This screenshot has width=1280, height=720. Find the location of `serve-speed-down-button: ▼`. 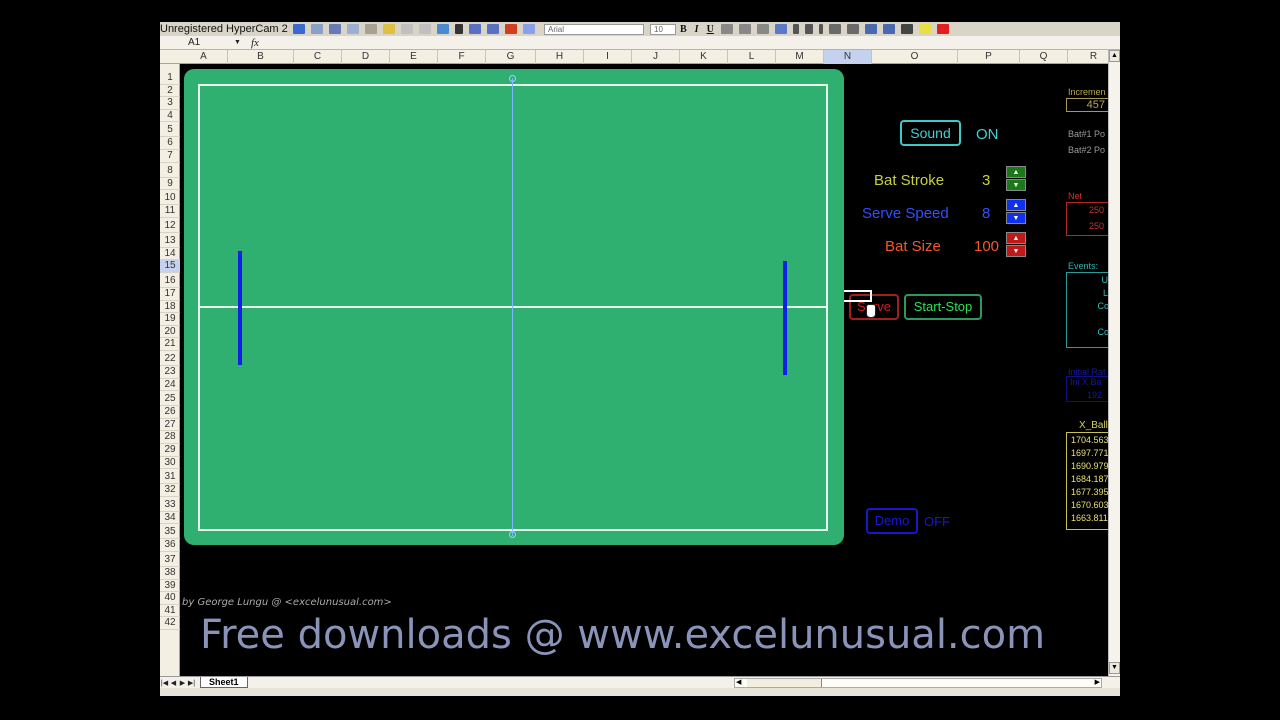

serve-speed-down-button: ▼ is located at coordinates (1016, 218).